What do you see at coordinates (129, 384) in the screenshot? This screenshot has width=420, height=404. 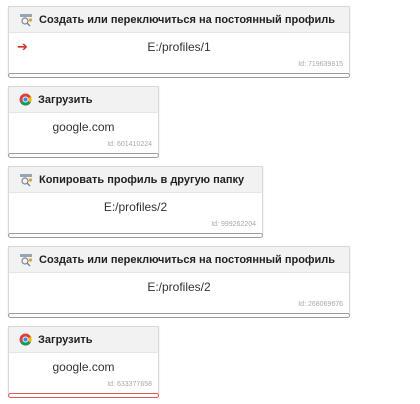 I see `block-id: Id: 633377658` at bounding box center [129, 384].